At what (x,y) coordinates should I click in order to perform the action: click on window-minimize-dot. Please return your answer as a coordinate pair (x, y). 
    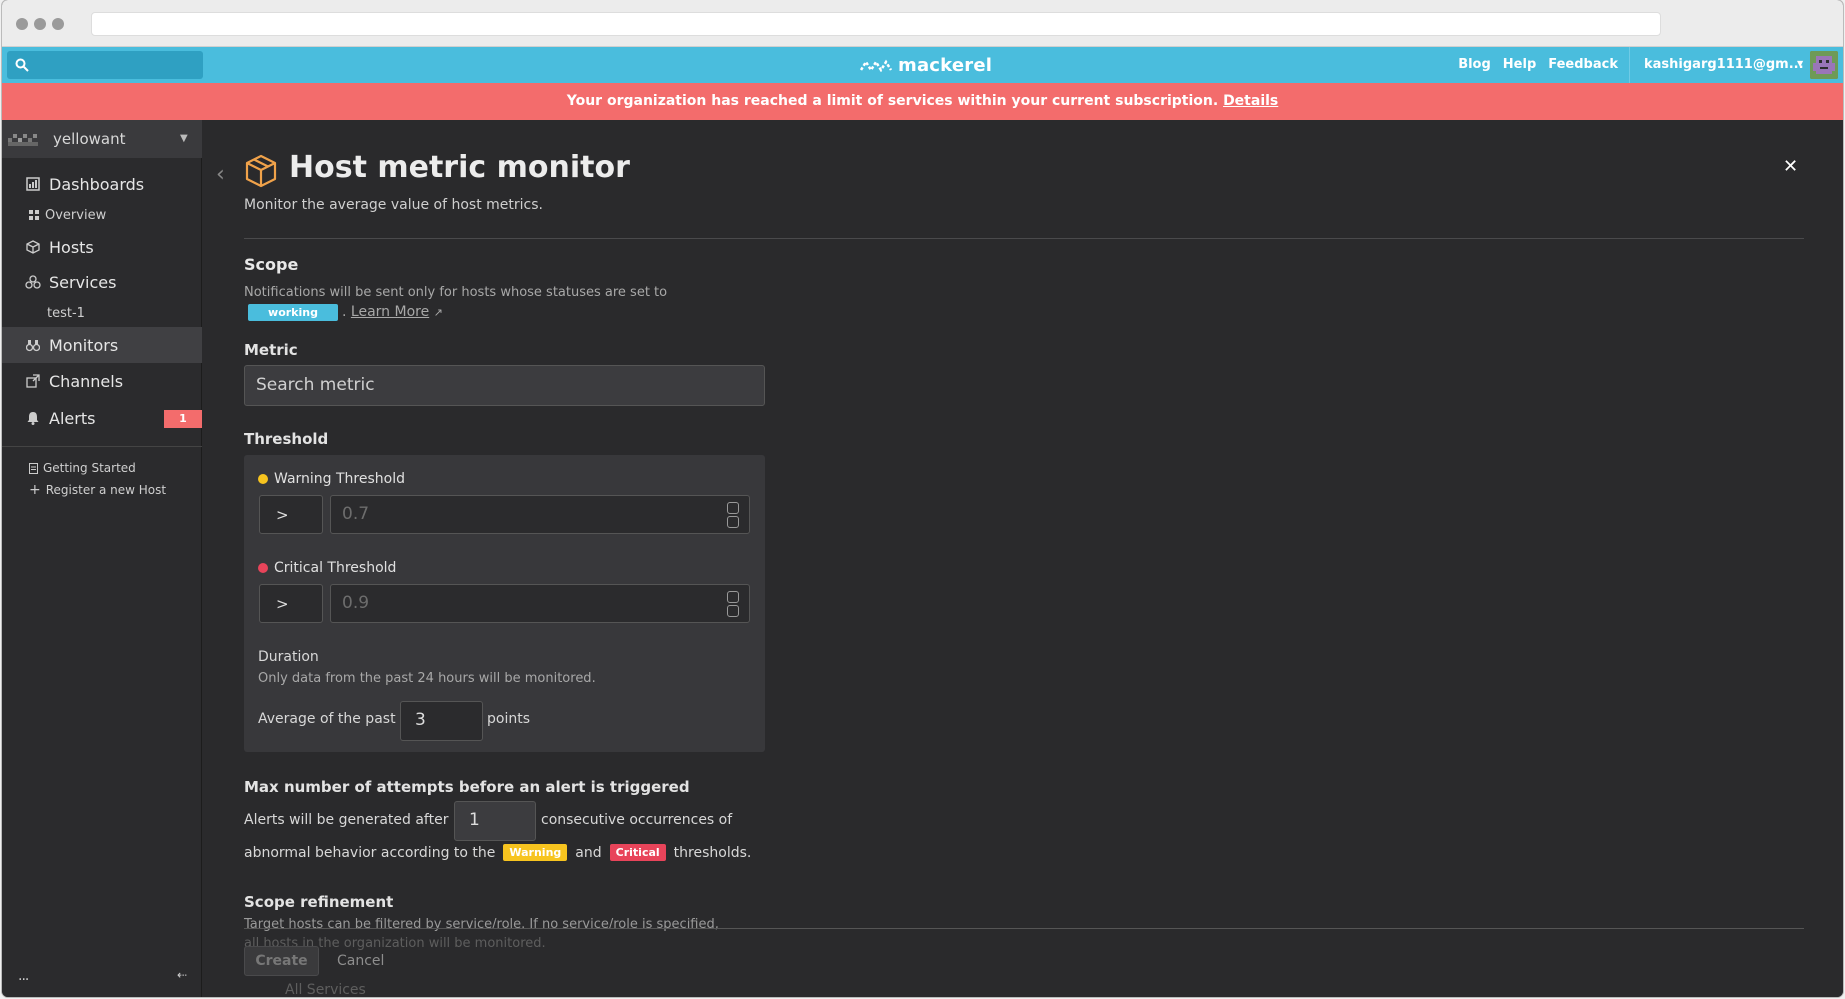
    Looking at the image, I should click on (40, 24).